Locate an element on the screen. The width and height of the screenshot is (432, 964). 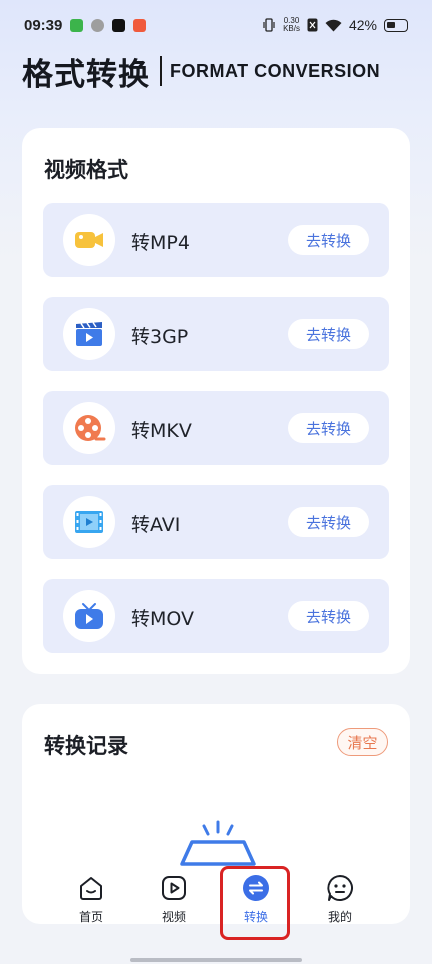
format-label: 转MKV is located at coordinates (161, 431).